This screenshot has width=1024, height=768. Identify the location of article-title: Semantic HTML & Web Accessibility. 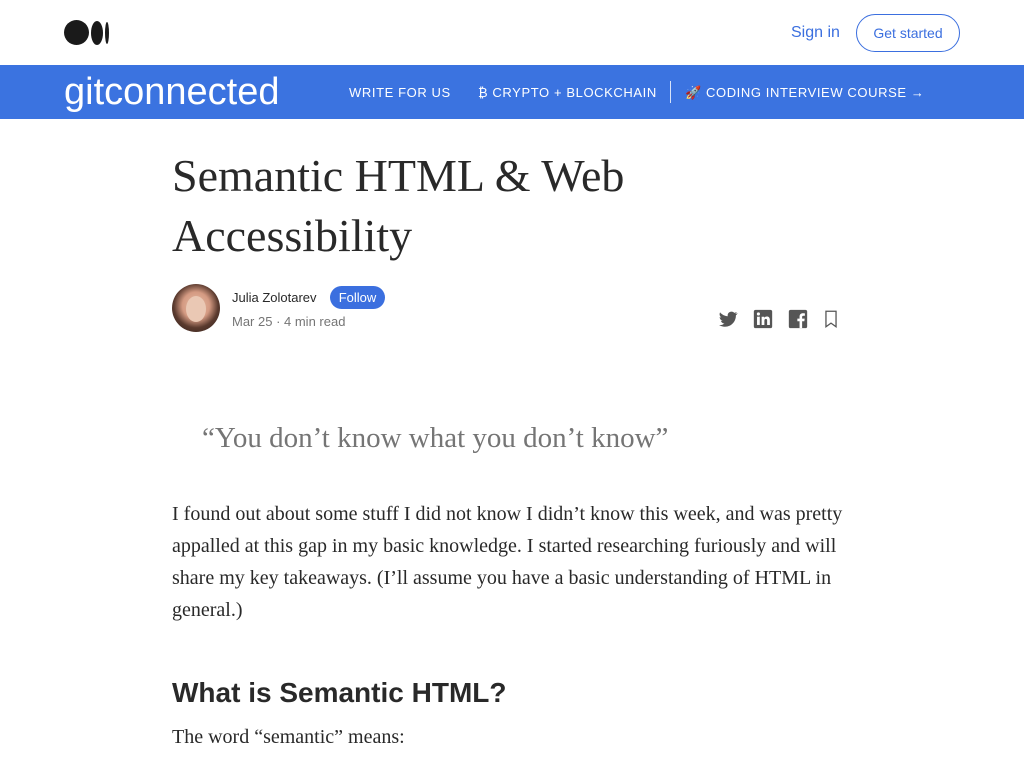
(398, 205).